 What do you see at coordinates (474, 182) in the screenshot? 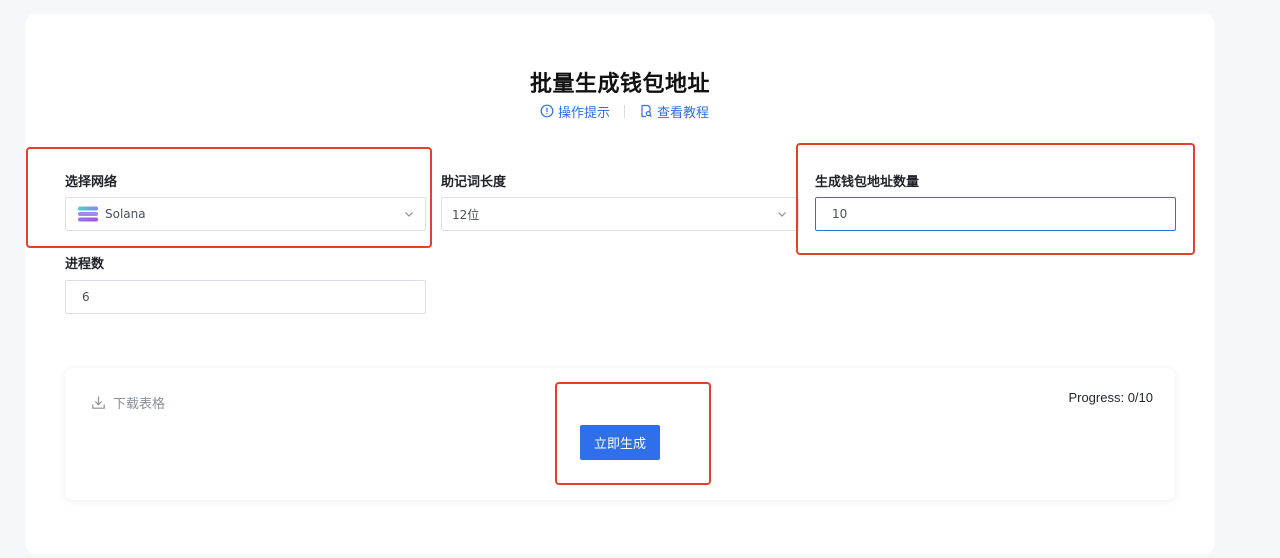
I see `mnemonic-length-label: 助记词长度` at bounding box center [474, 182].